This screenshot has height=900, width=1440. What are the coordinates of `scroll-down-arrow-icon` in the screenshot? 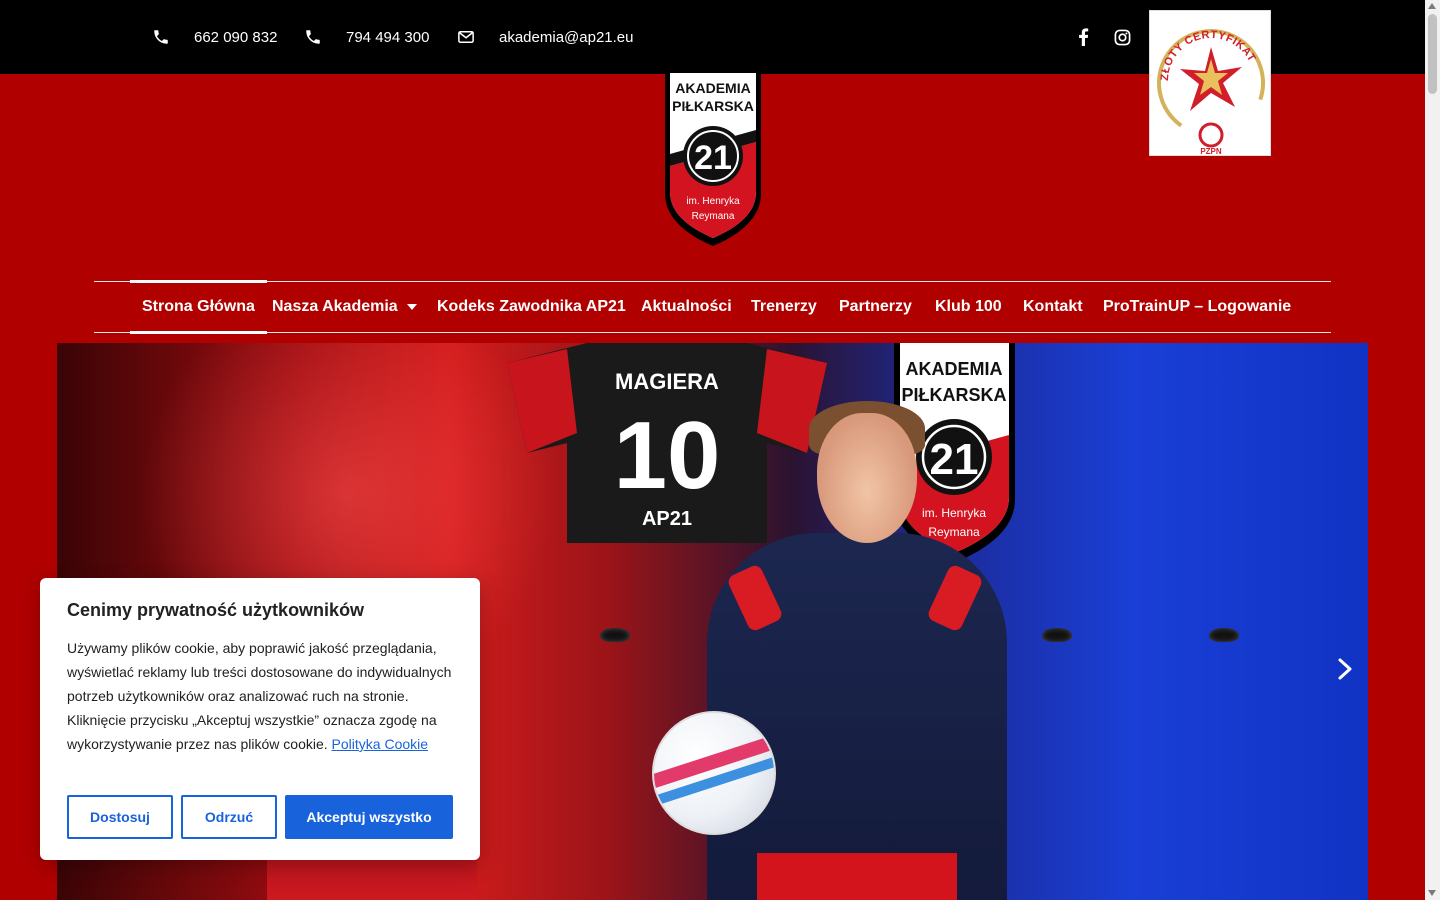 It's located at (1432, 893).